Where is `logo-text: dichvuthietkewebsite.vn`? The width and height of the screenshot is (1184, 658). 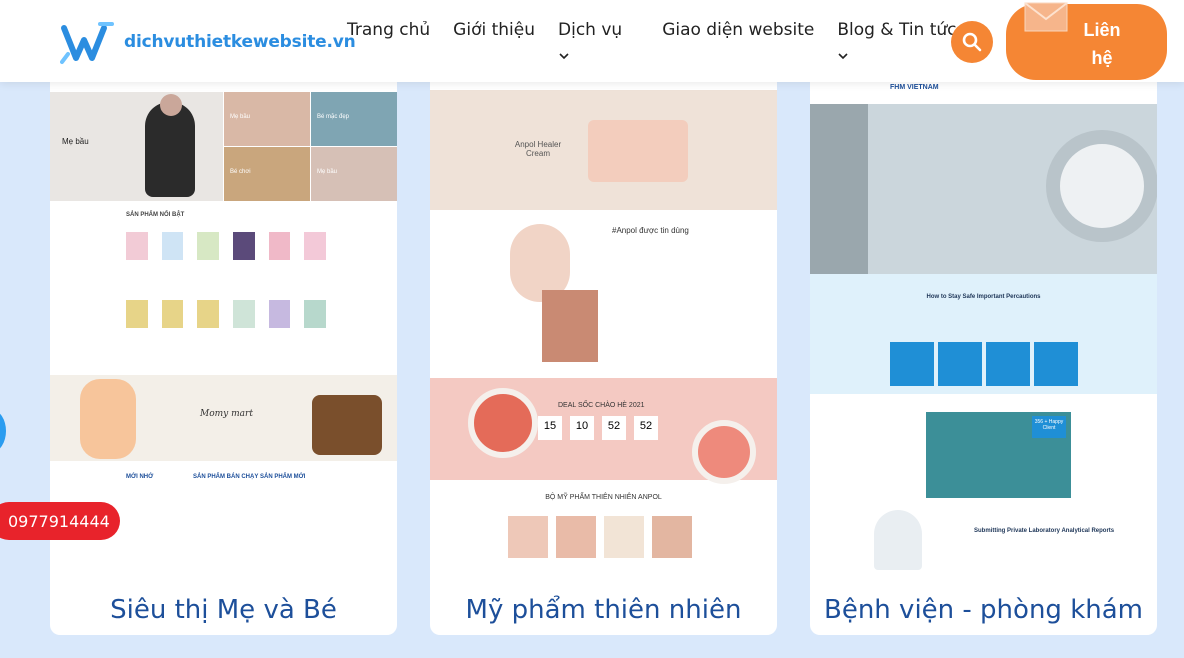 logo-text: dichvuthietkewebsite.vn is located at coordinates (240, 42).